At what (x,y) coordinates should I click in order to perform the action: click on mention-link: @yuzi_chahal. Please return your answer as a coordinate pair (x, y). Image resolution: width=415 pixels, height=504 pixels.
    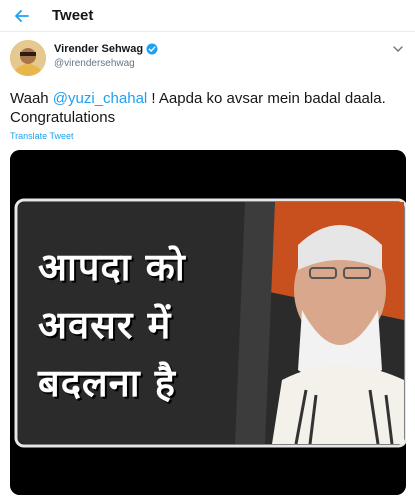
    Looking at the image, I should click on (100, 98).